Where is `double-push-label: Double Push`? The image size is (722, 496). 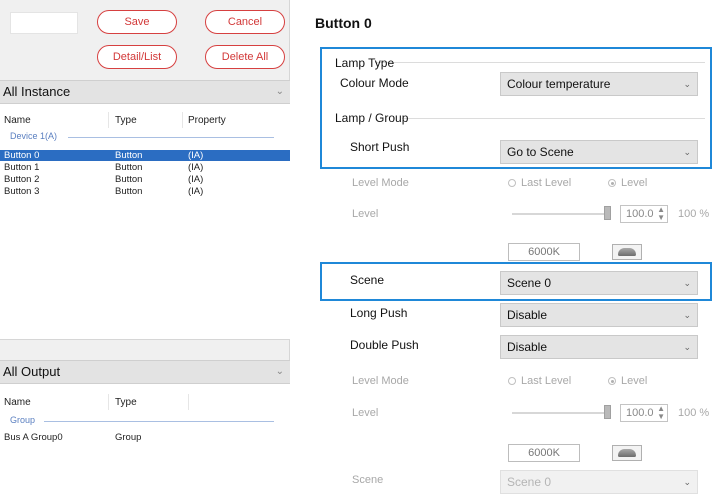 double-push-label: Double Push is located at coordinates (384, 345).